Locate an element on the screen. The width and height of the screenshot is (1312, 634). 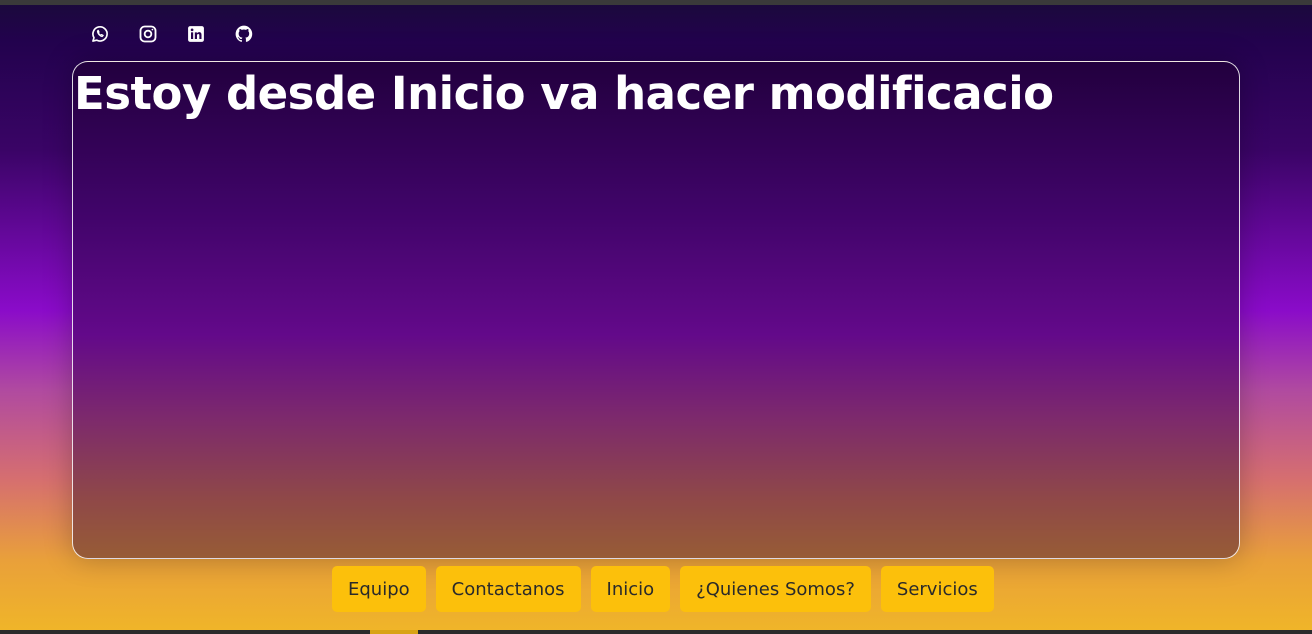
nav-button-inicio: Inicio is located at coordinates (630, 589).